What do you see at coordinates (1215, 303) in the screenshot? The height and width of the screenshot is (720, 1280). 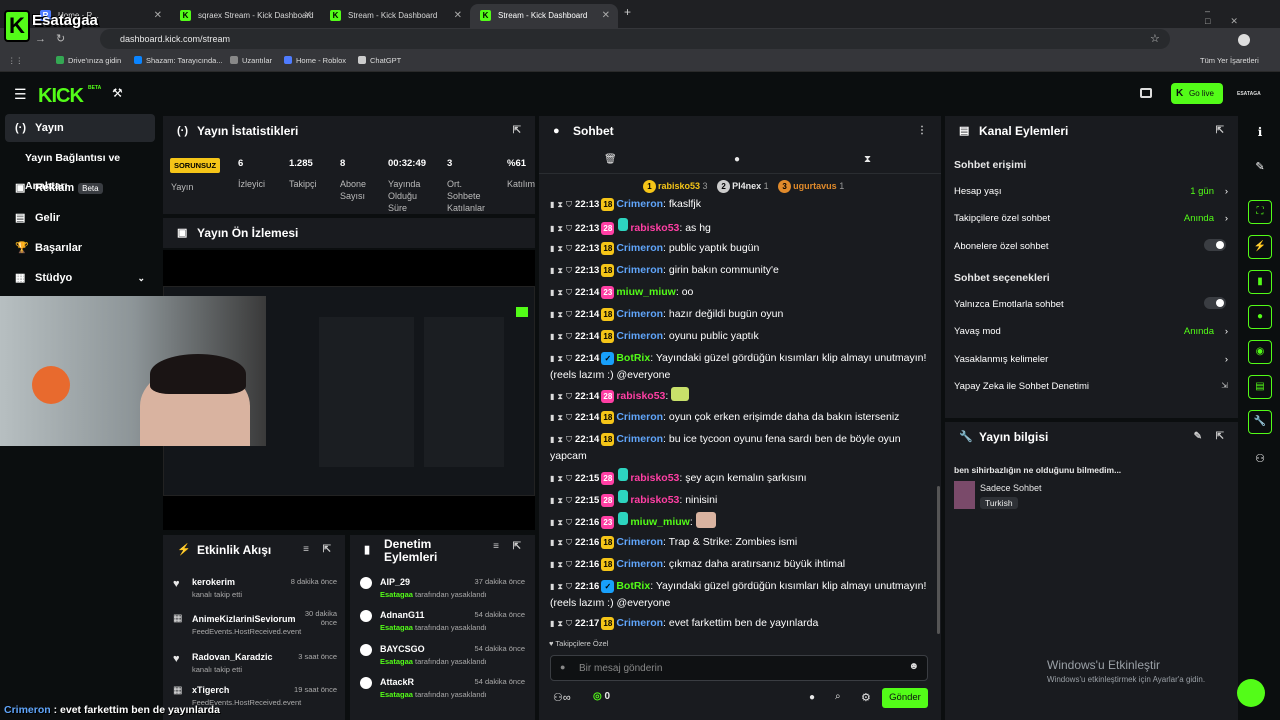 I see `emotes-only-toggle` at bounding box center [1215, 303].